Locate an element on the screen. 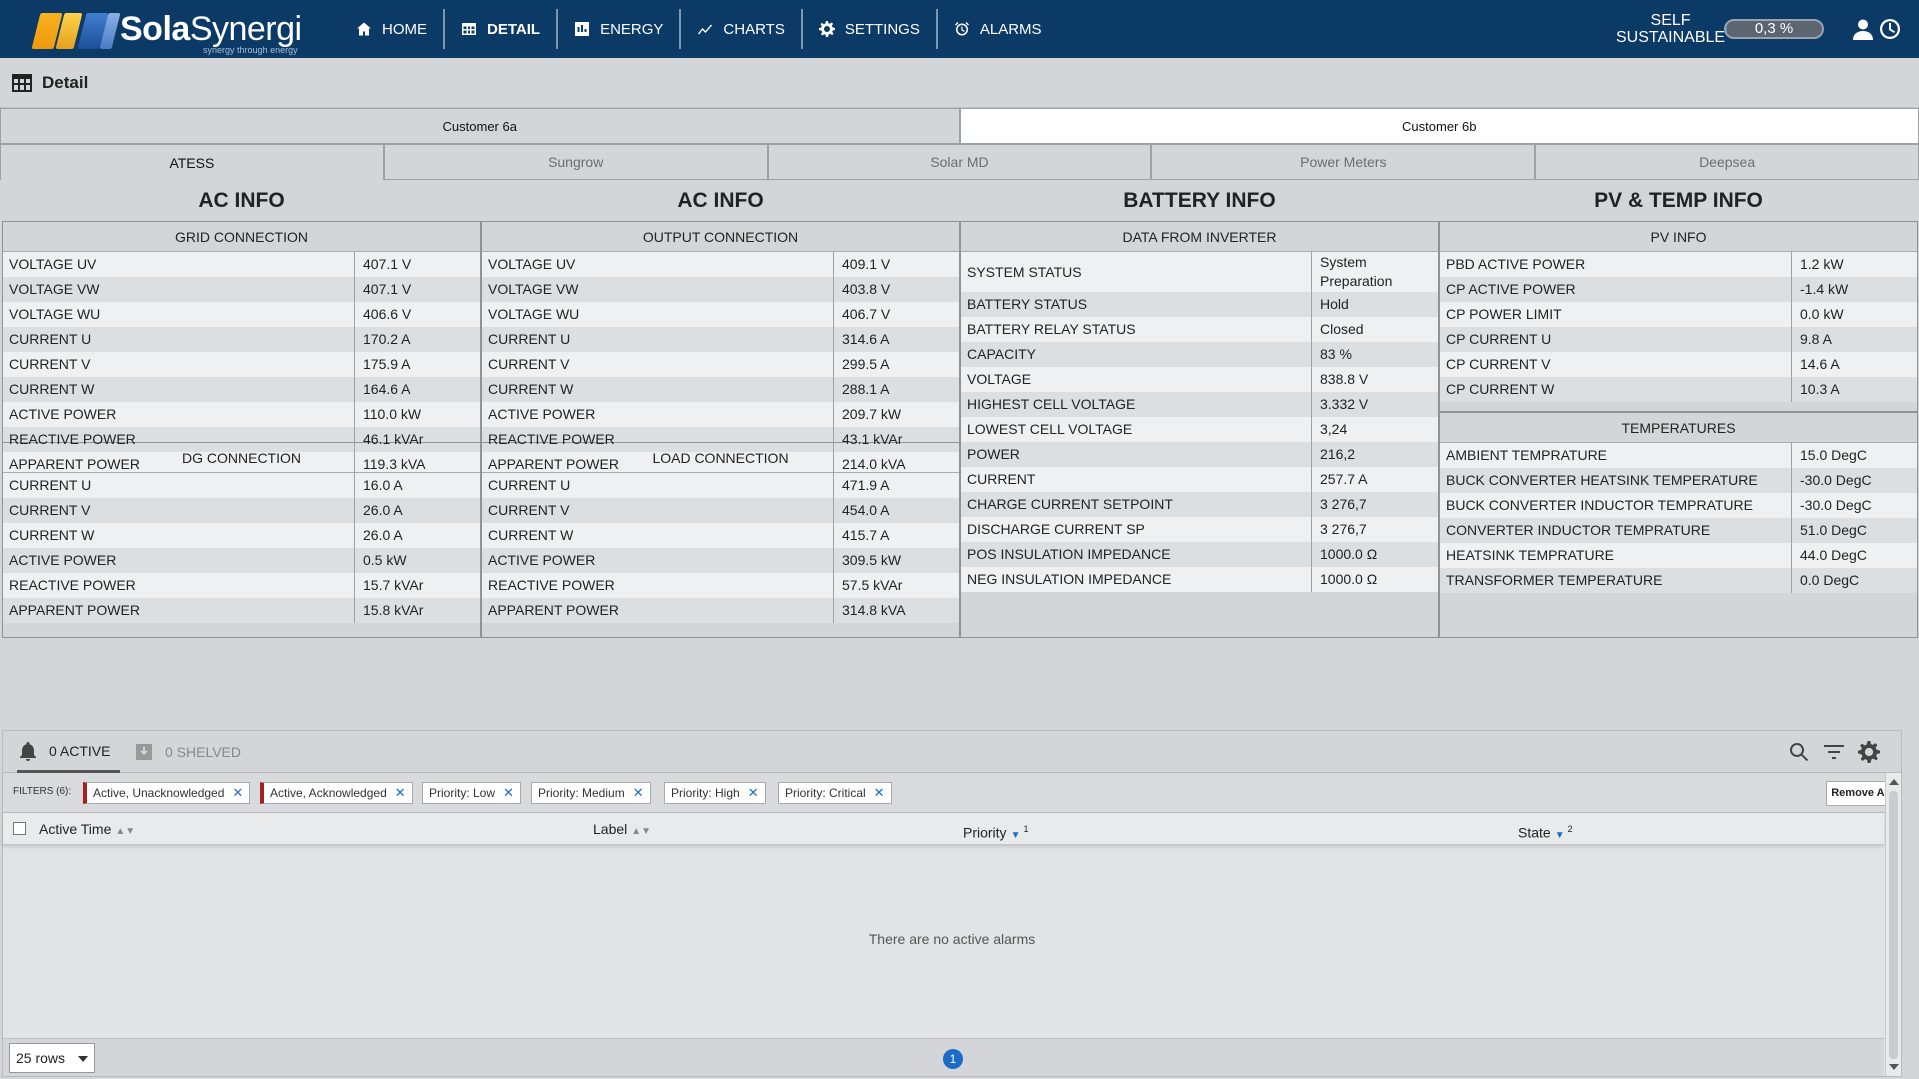 The width and height of the screenshot is (1919, 1079). scrollbar is located at coordinates (1893, 924).